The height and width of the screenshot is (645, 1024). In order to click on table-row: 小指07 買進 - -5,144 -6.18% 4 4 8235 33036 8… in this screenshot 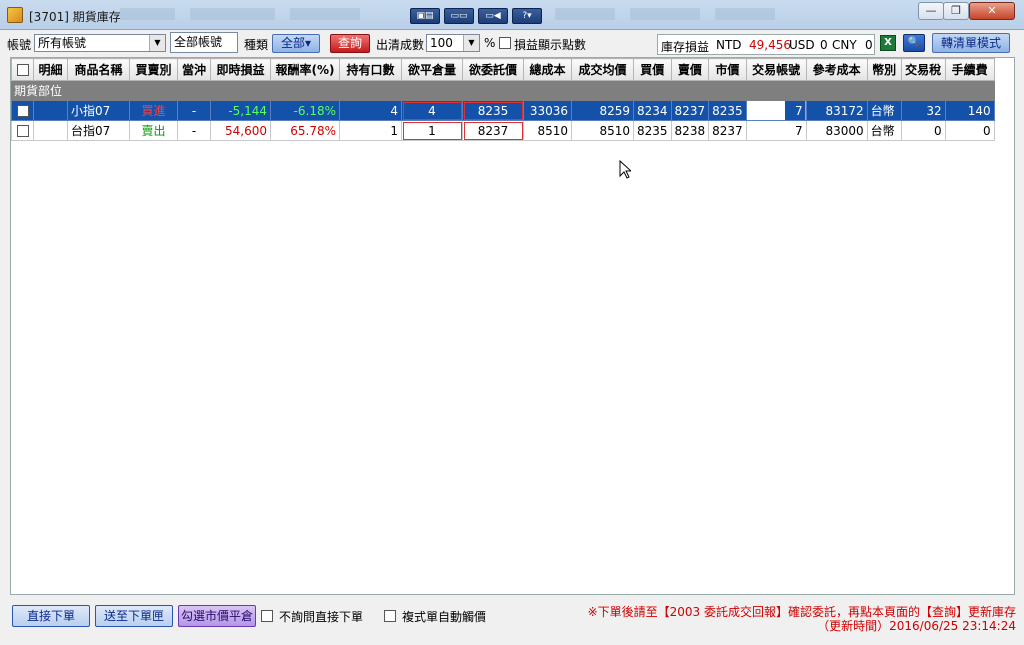, I will do `click(503, 110)`.